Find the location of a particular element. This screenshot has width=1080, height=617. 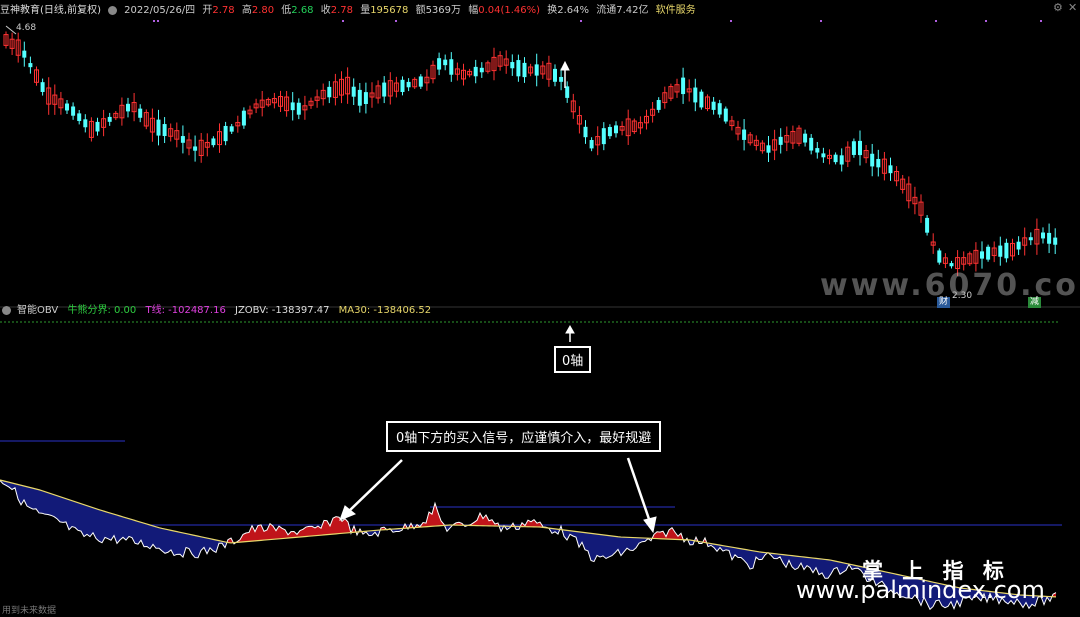

max-marker-icon is located at coordinates (11, 30).